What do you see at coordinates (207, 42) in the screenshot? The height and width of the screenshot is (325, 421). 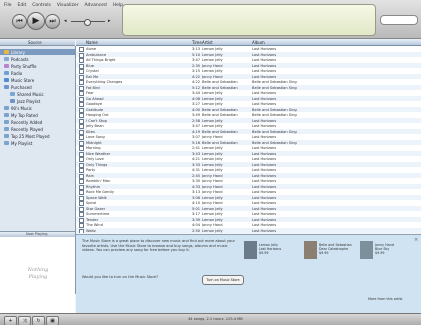 I see `column-artist: Artist` at bounding box center [207, 42].